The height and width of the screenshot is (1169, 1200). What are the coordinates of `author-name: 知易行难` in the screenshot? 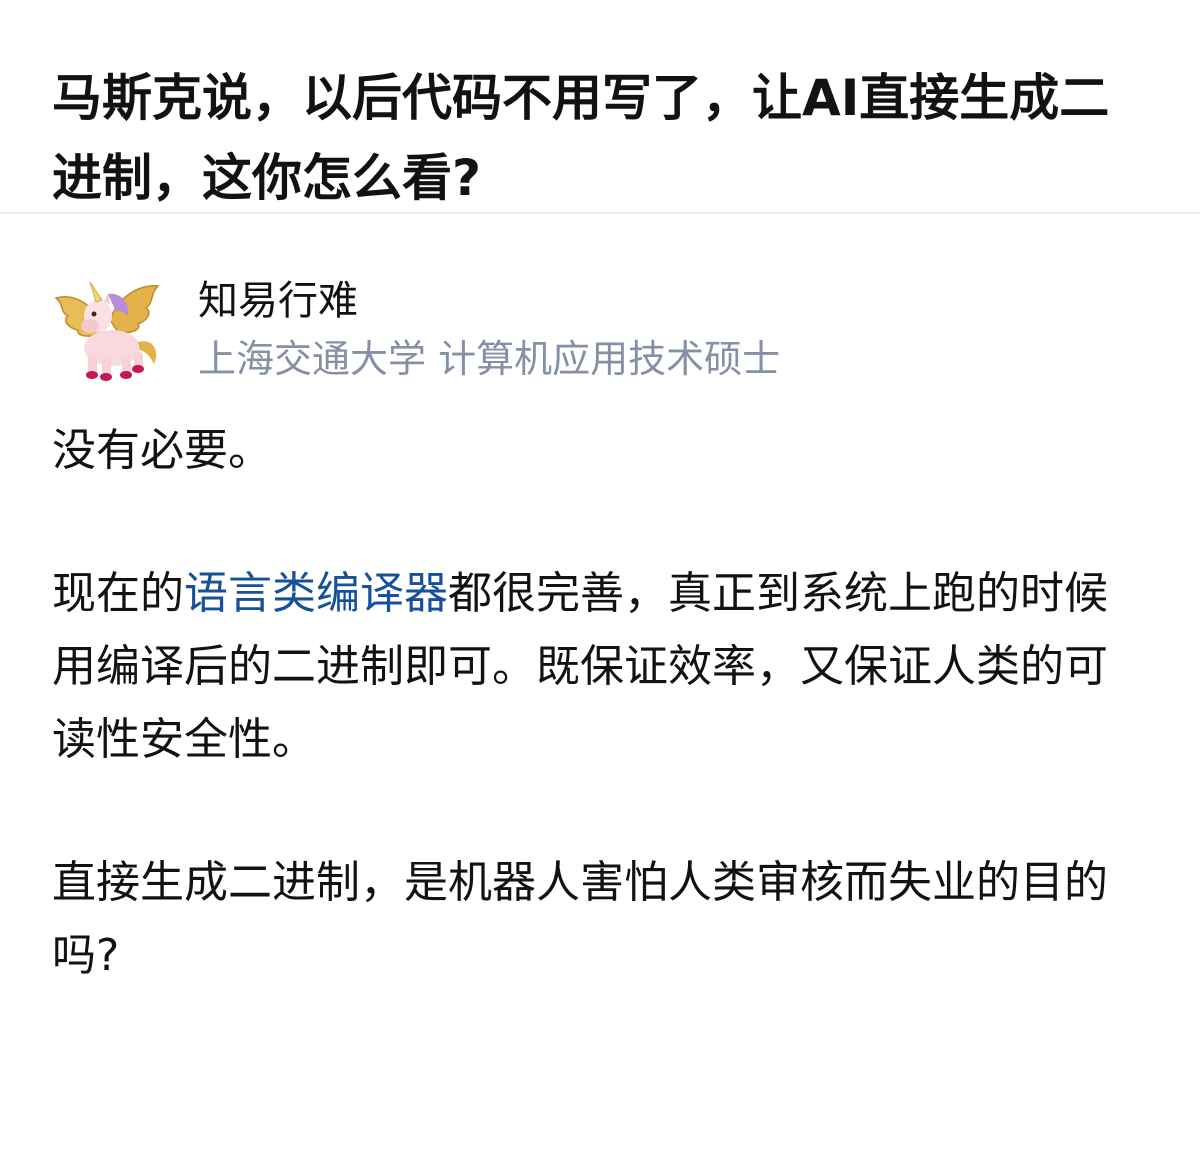 It's located at (489, 301).